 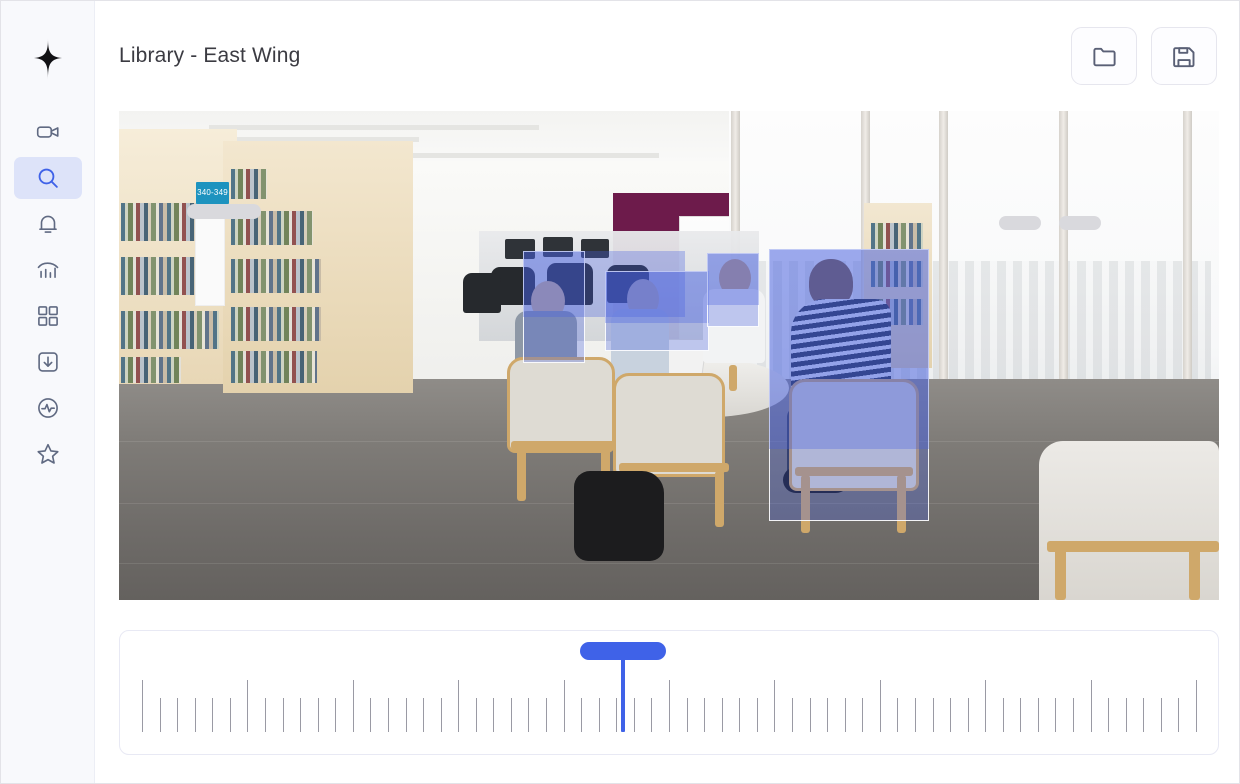 What do you see at coordinates (1144, 56) in the screenshot?
I see `topbar-actions` at bounding box center [1144, 56].